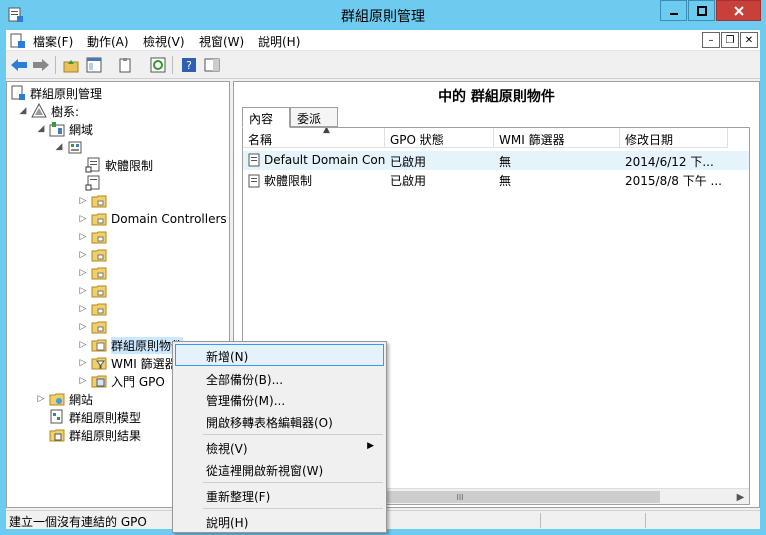  I want to click on gpo-icon, so click(254, 160).